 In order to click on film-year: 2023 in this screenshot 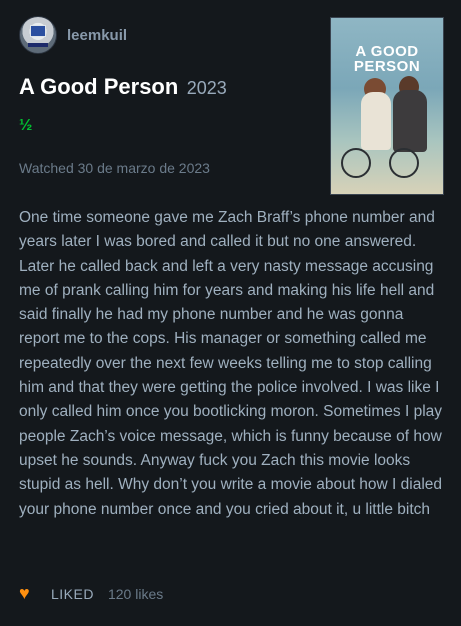, I will do `click(207, 88)`.